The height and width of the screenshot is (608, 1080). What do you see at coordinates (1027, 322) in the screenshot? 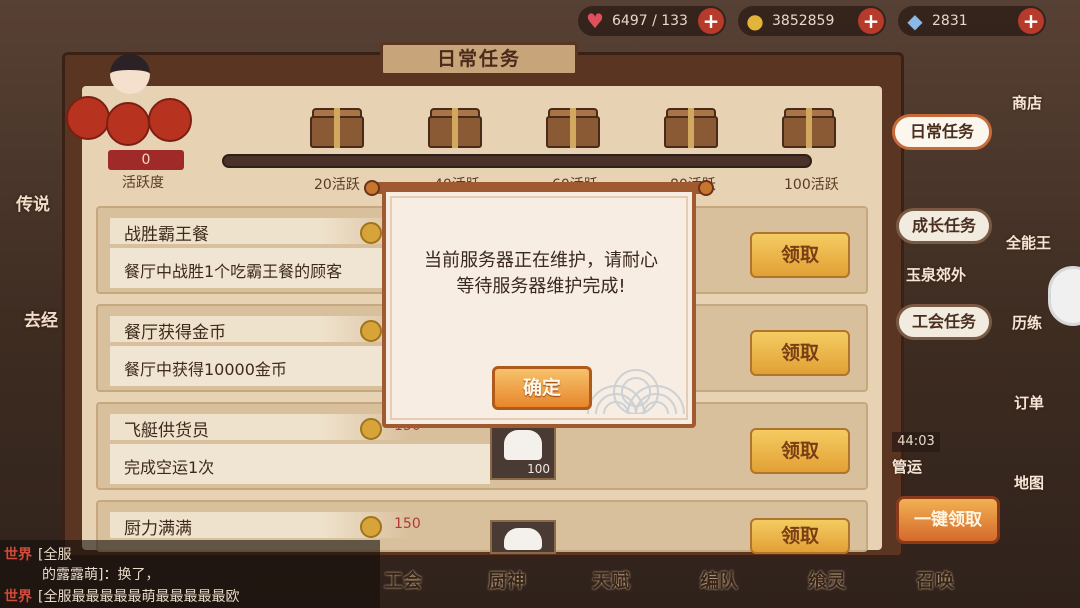
I see `training-icon-label: 历练` at bounding box center [1027, 322].